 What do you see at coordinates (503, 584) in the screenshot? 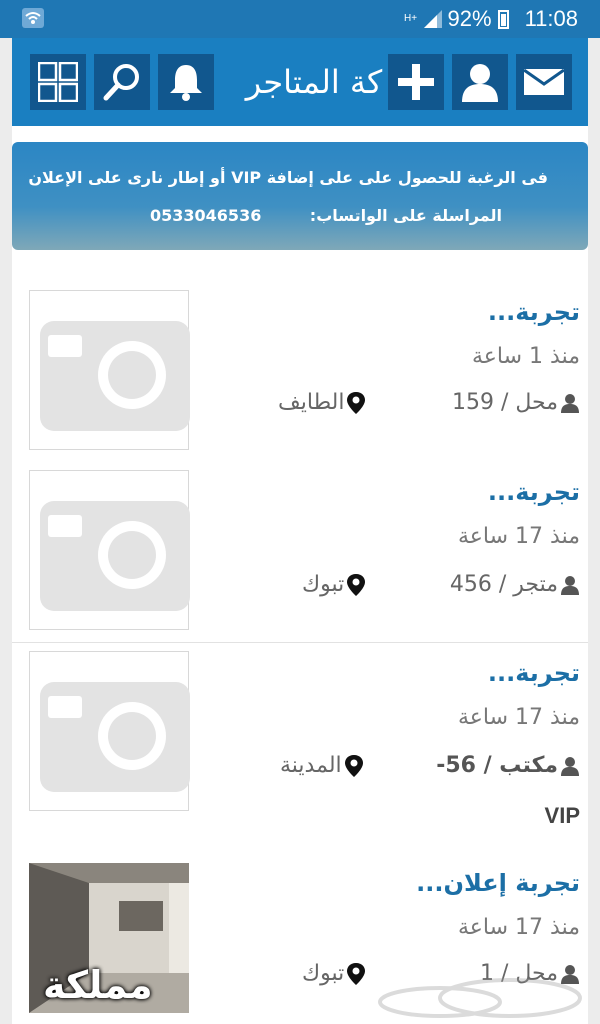
I see `listing-type-text: متجر / 456` at bounding box center [503, 584].